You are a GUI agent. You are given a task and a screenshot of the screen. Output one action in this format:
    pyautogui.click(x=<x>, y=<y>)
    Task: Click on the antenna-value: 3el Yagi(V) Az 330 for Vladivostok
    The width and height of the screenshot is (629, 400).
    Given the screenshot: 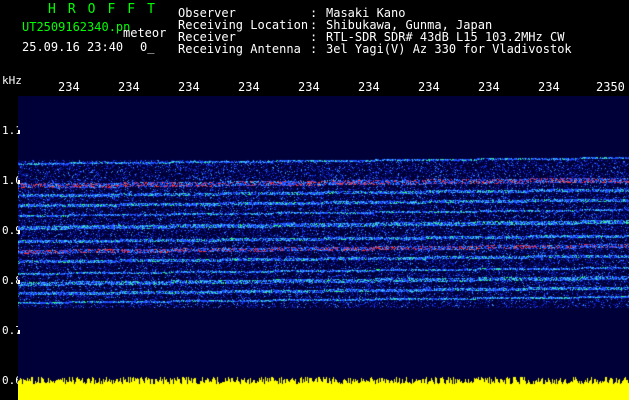 What is the action you would take?
    pyautogui.click(x=449, y=49)
    